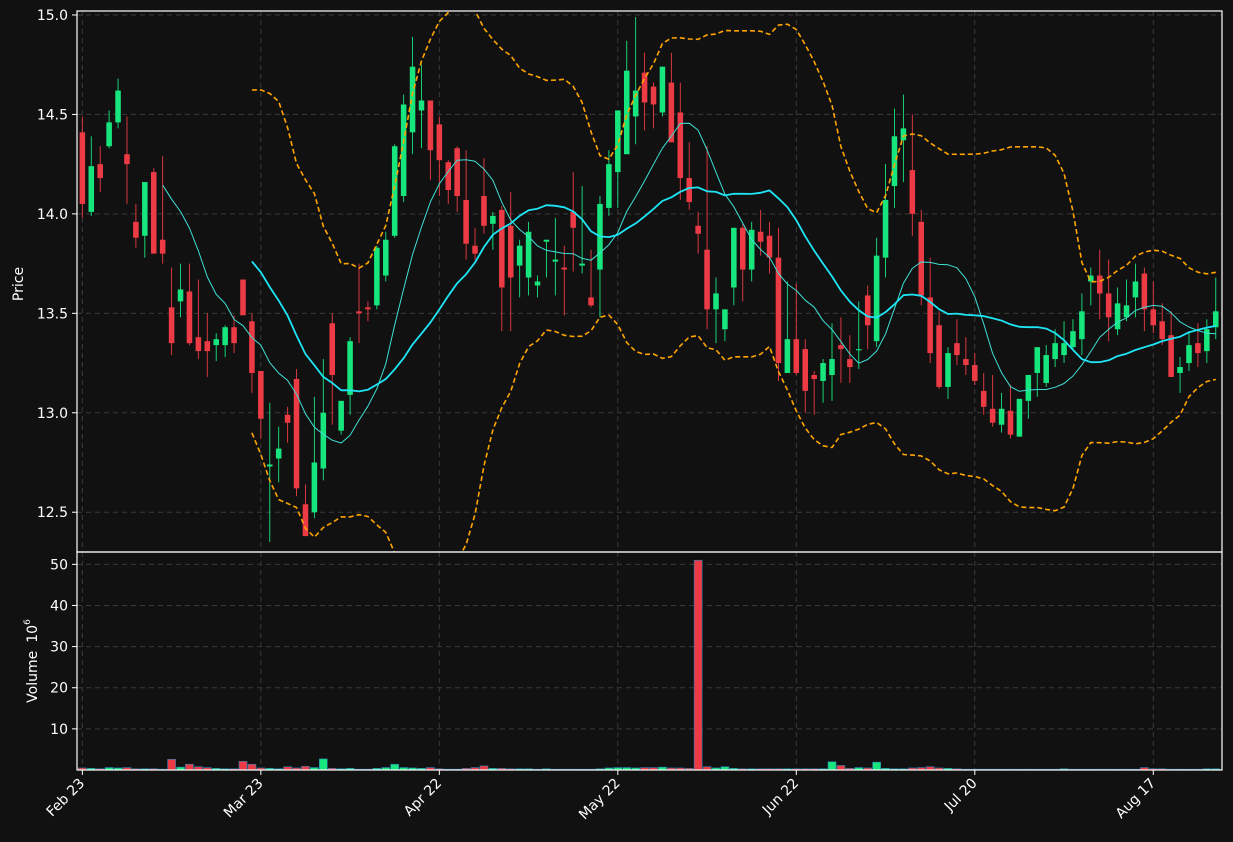 The height and width of the screenshot is (842, 1233). I want to click on price-y-tick-label: 15.0, so click(52, 16).